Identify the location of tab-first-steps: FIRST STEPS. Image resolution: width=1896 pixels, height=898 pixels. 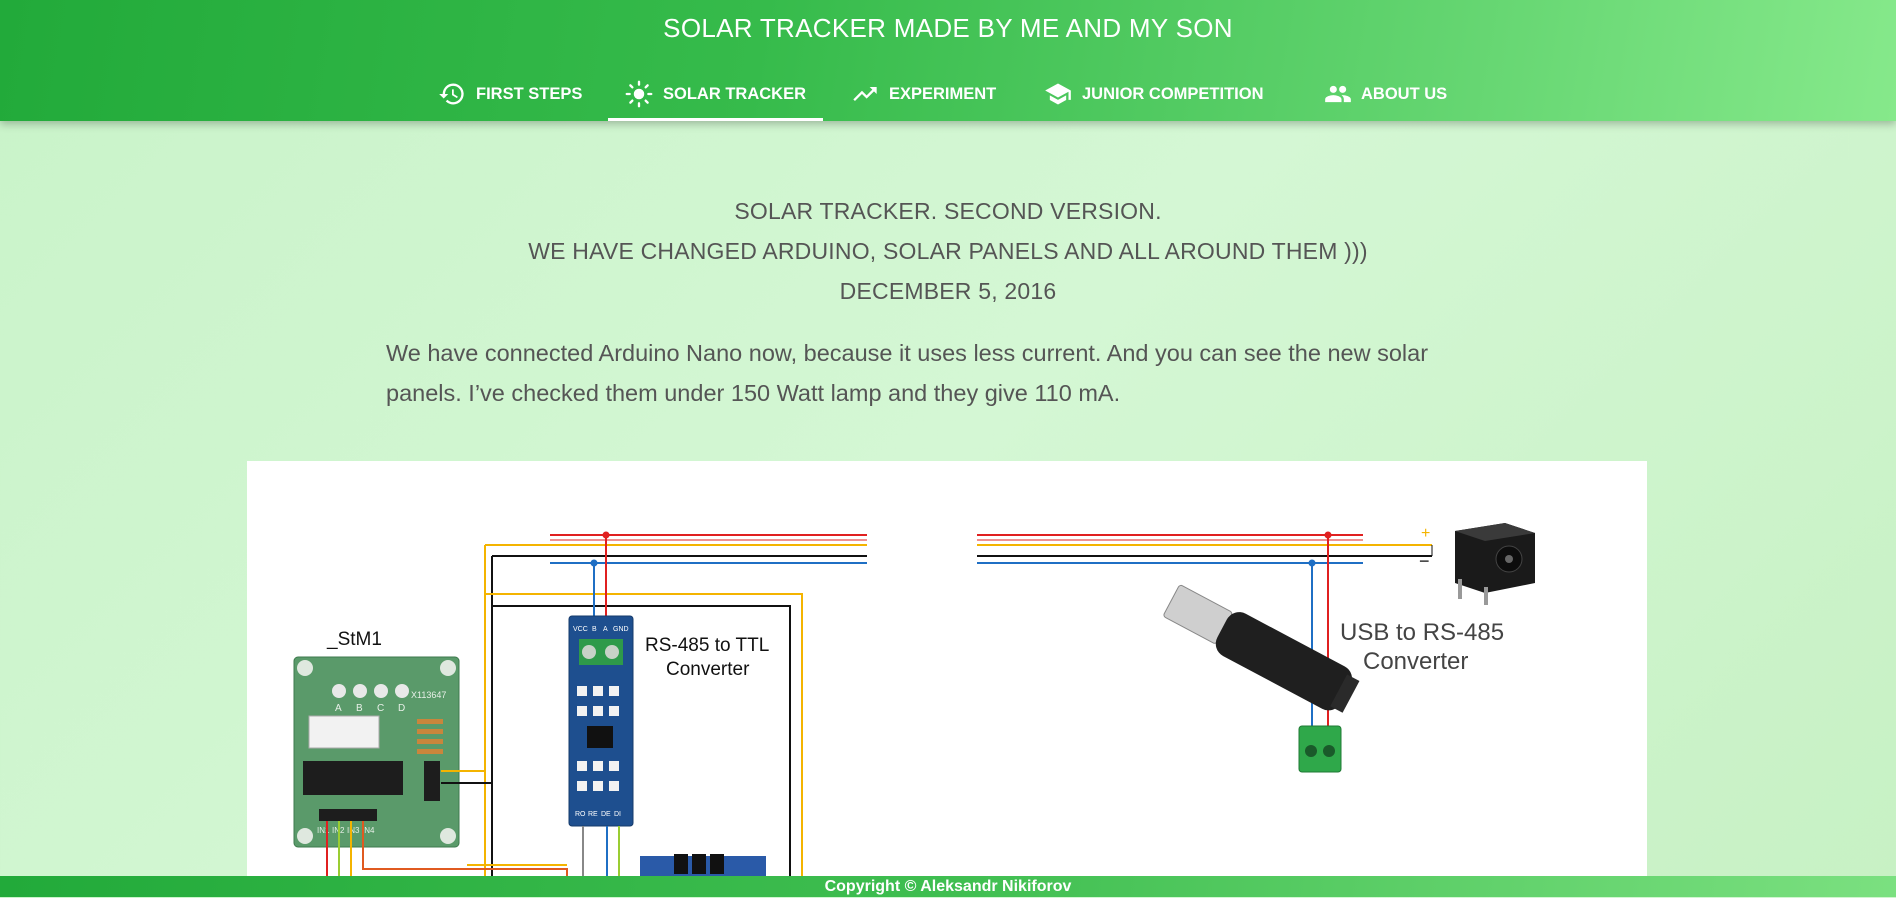
(510, 94).